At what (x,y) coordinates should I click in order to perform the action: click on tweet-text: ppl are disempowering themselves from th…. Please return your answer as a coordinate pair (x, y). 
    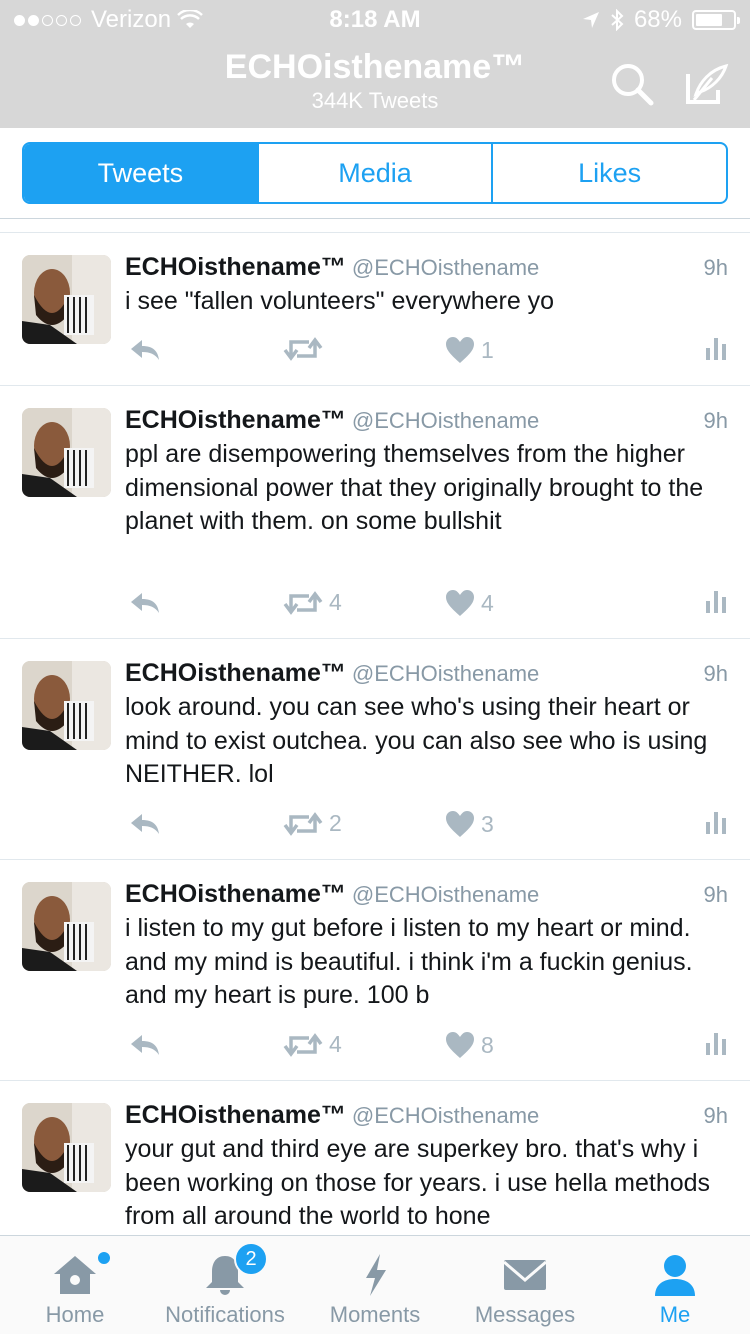
    Looking at the image, I should click on (418, 487).